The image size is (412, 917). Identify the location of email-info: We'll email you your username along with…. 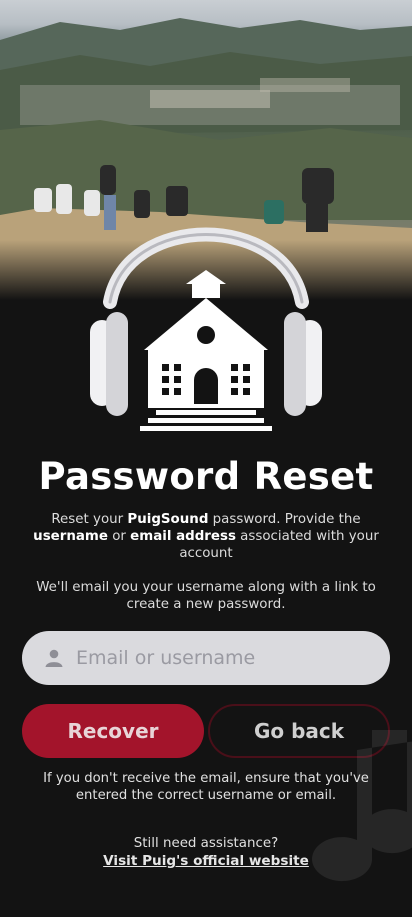
(206, 596).